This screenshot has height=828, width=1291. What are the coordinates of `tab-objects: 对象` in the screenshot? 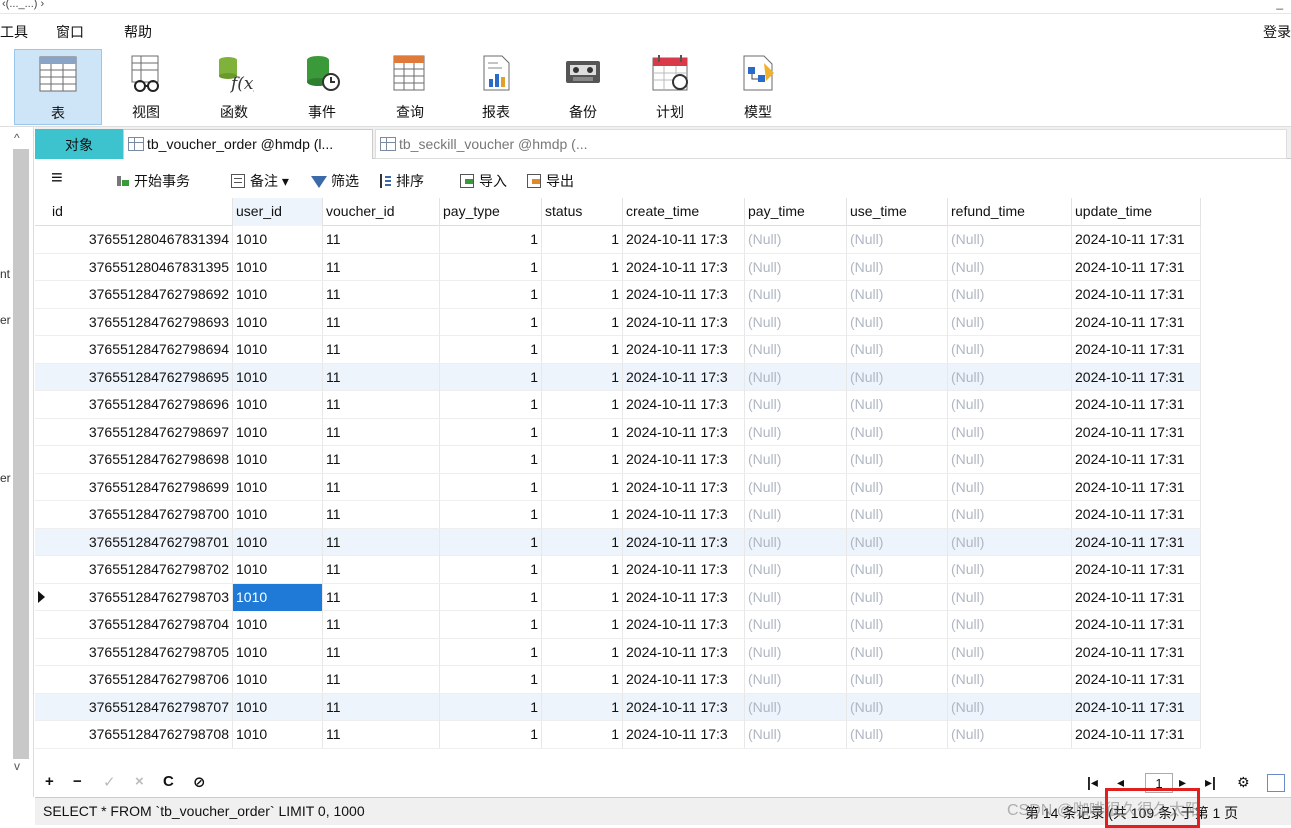 It's located at (79, 144).